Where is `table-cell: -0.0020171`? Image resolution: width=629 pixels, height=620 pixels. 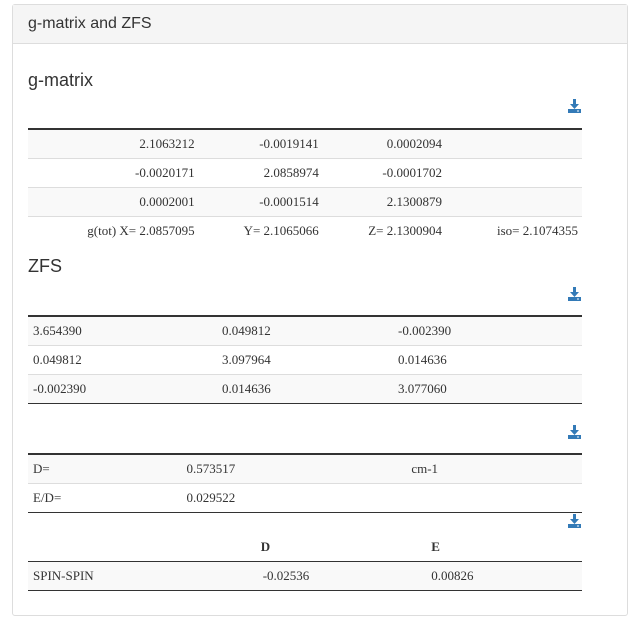
table-cell: -0.0020171 is located at coordinates (111, 173).